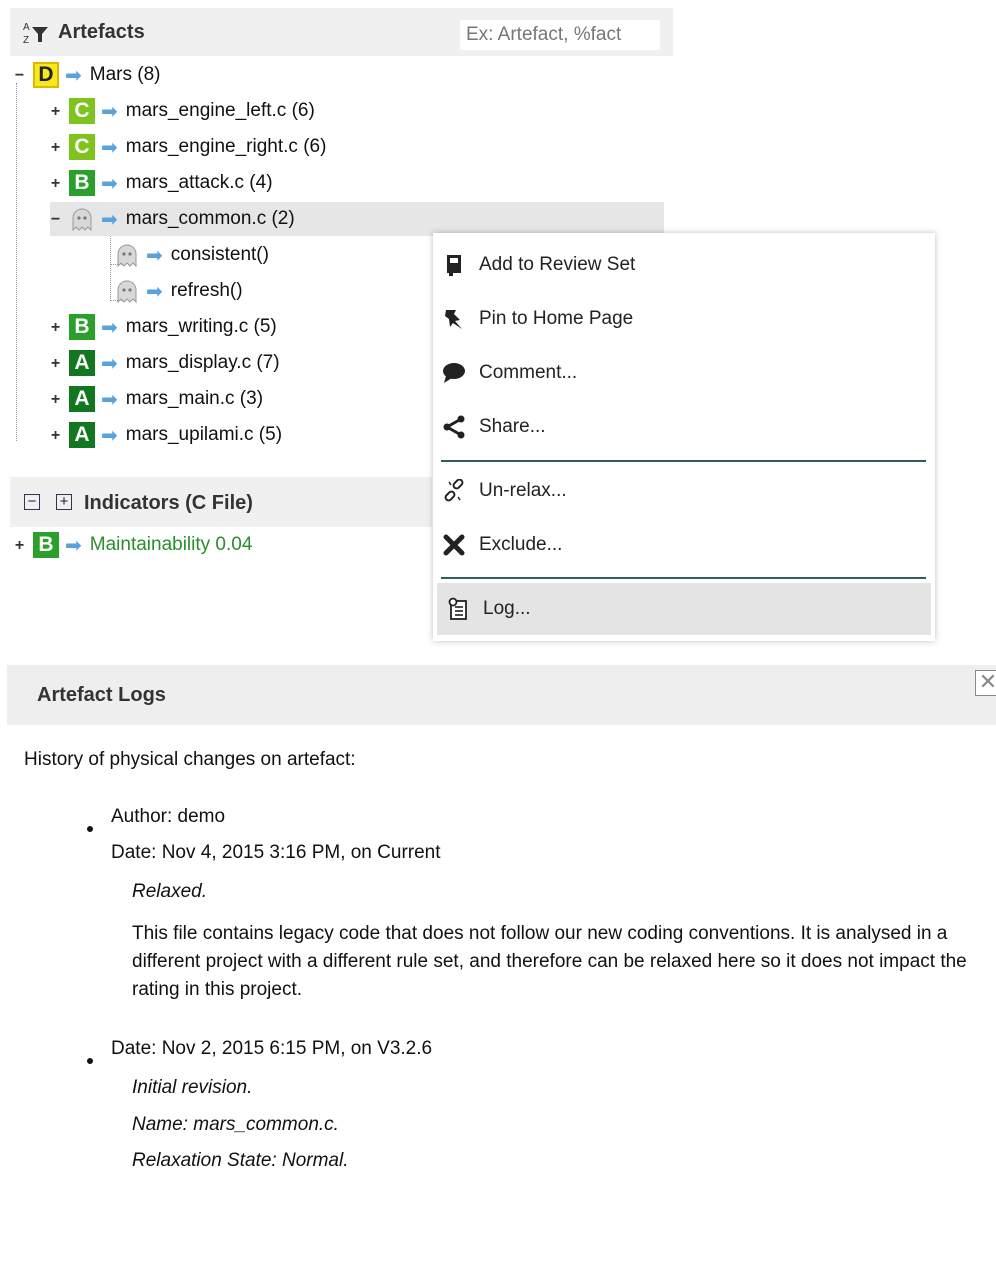 The width and height of the screenshot is (996, 1266). I want to click on indicators-header: − + Indicators (C File), so click(221, 502).